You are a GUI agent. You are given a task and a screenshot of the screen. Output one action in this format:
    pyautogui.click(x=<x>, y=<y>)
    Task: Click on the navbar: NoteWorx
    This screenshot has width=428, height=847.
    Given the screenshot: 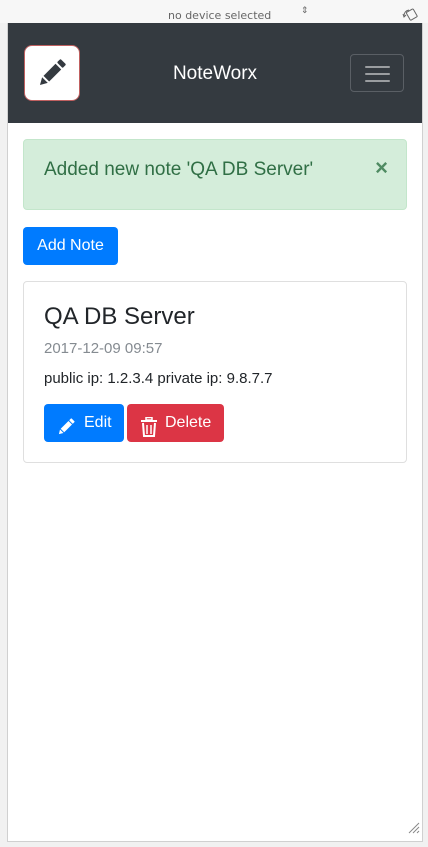 What is the action you would take?
    pyautogui.click(x=215, y=73)
    